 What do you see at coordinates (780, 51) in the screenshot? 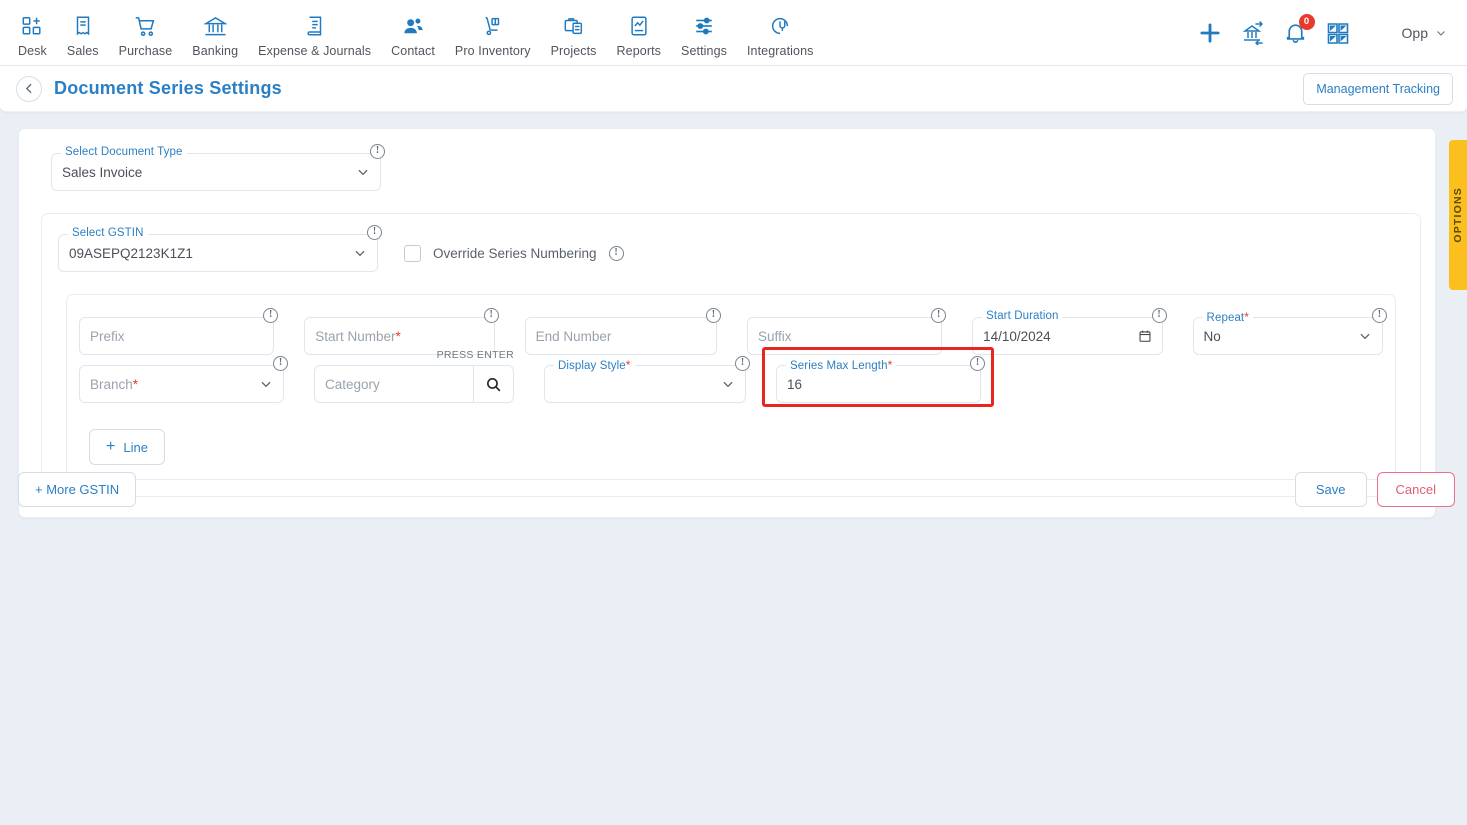
I see `nav-label: Integrations` at bounding box center [780, 51].